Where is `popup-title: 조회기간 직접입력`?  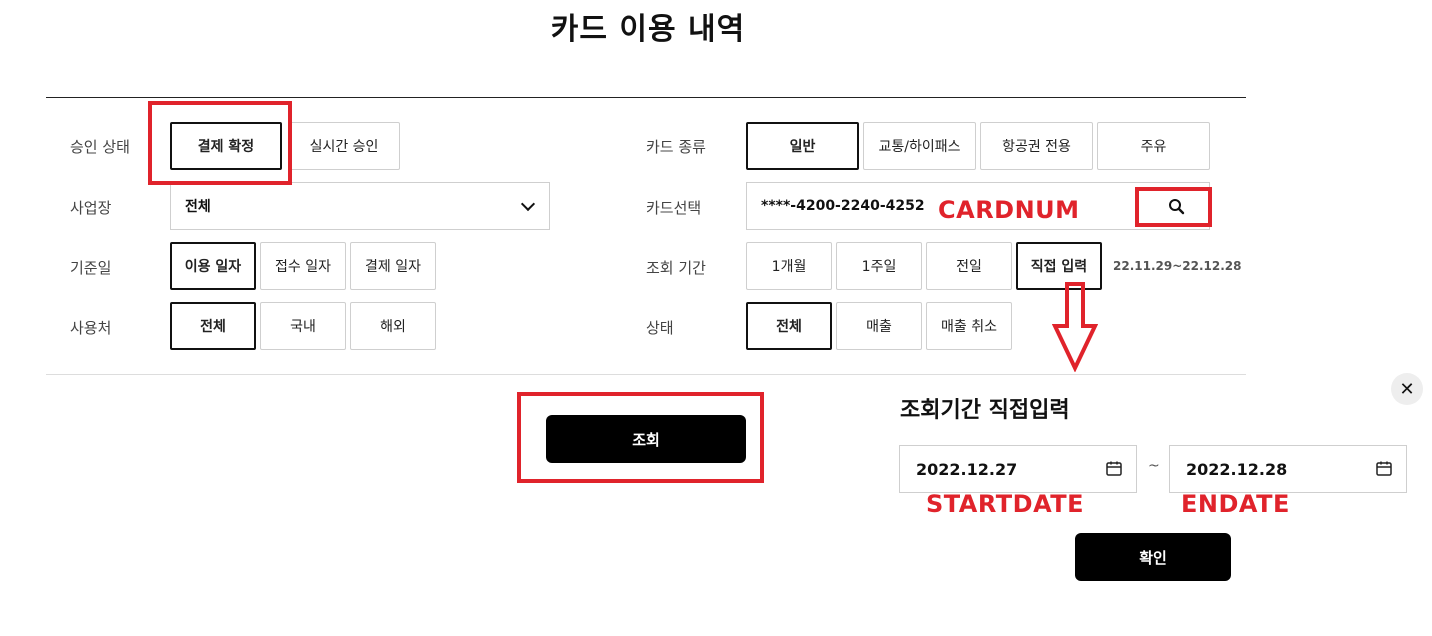 popup-title: 조회기간 직접입력 is located at coordinates (985, 410).